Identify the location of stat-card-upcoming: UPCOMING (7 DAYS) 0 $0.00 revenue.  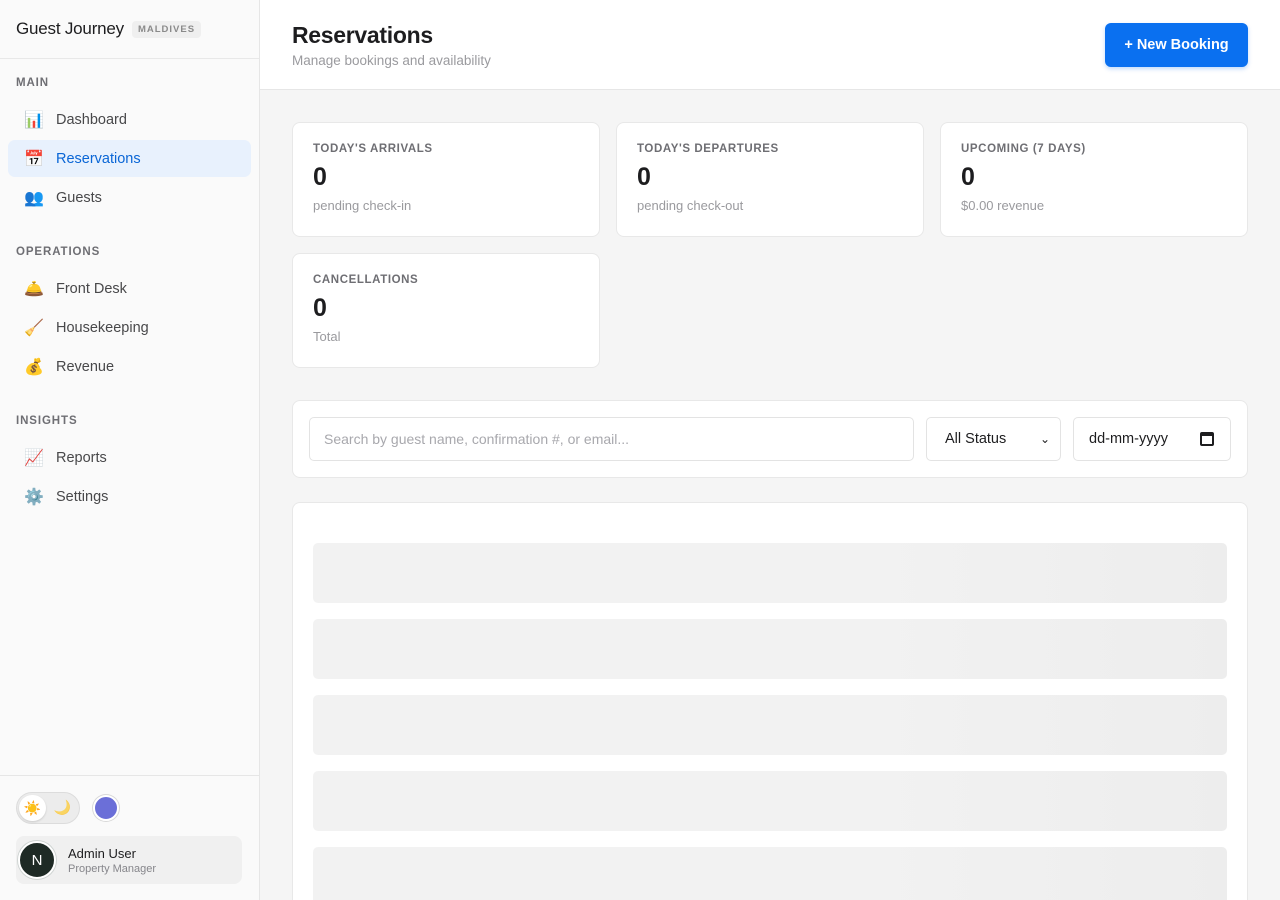
(1094, 179).